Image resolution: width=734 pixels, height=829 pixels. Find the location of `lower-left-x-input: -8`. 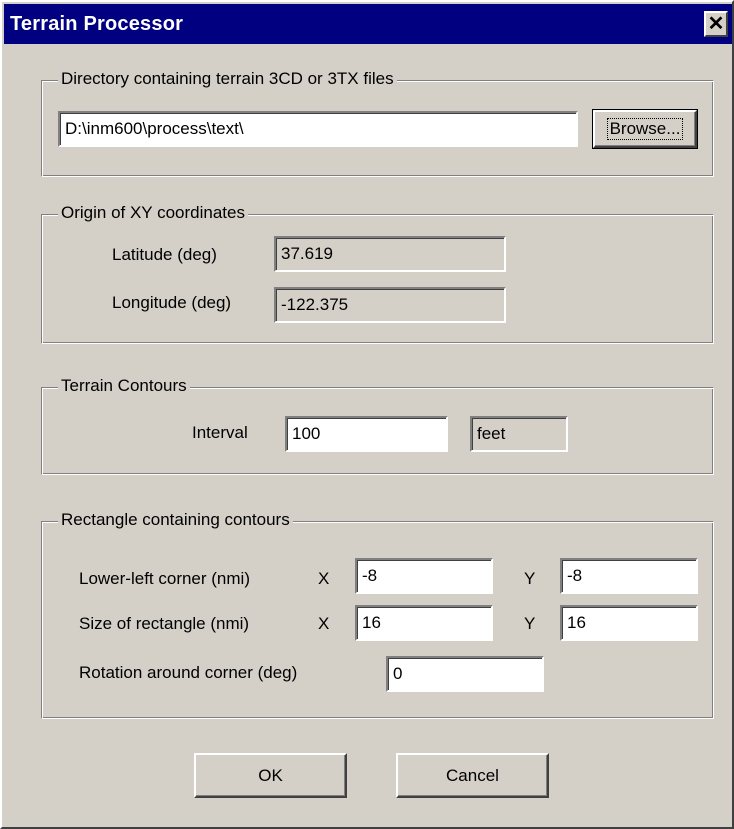

lower-left-x-input: -8 is located at coordinates (424, 576).